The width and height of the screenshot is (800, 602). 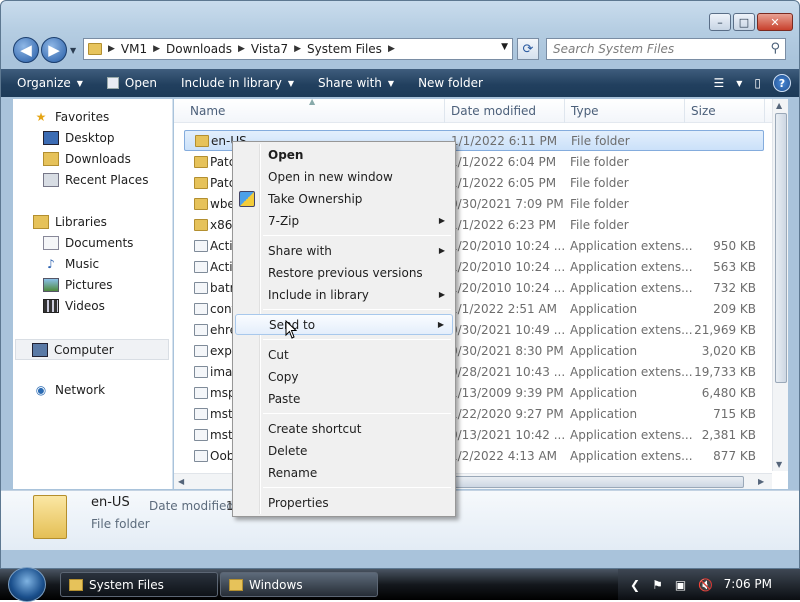 What do you see at coordinates (775, 22) in the screenshot?
I see `close-button: ✕` at bounding box center [775, 22].